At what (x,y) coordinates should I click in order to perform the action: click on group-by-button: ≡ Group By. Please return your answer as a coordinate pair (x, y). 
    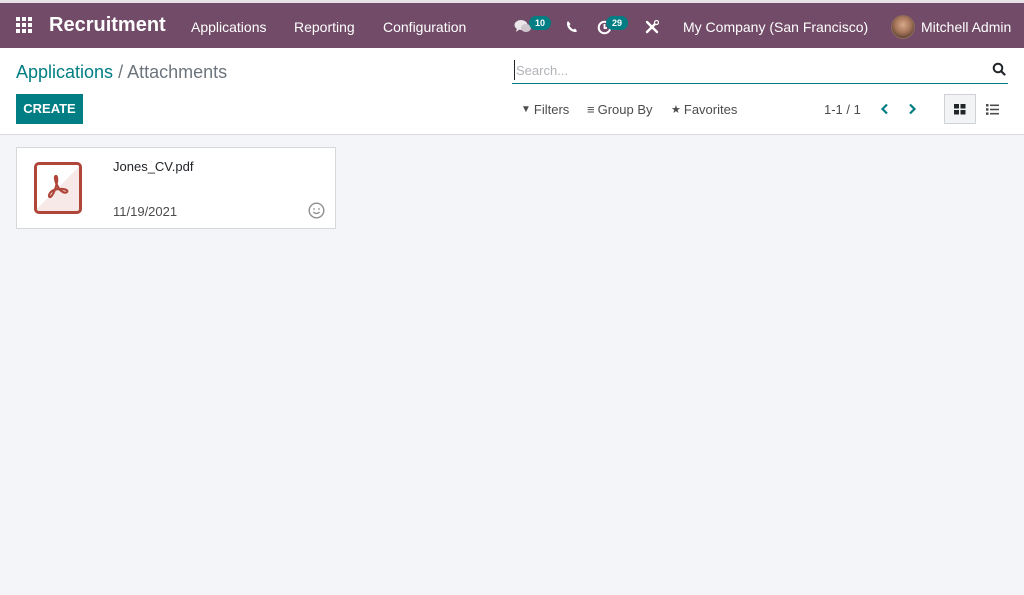
    Looking at the image, I should click on (620, 109).